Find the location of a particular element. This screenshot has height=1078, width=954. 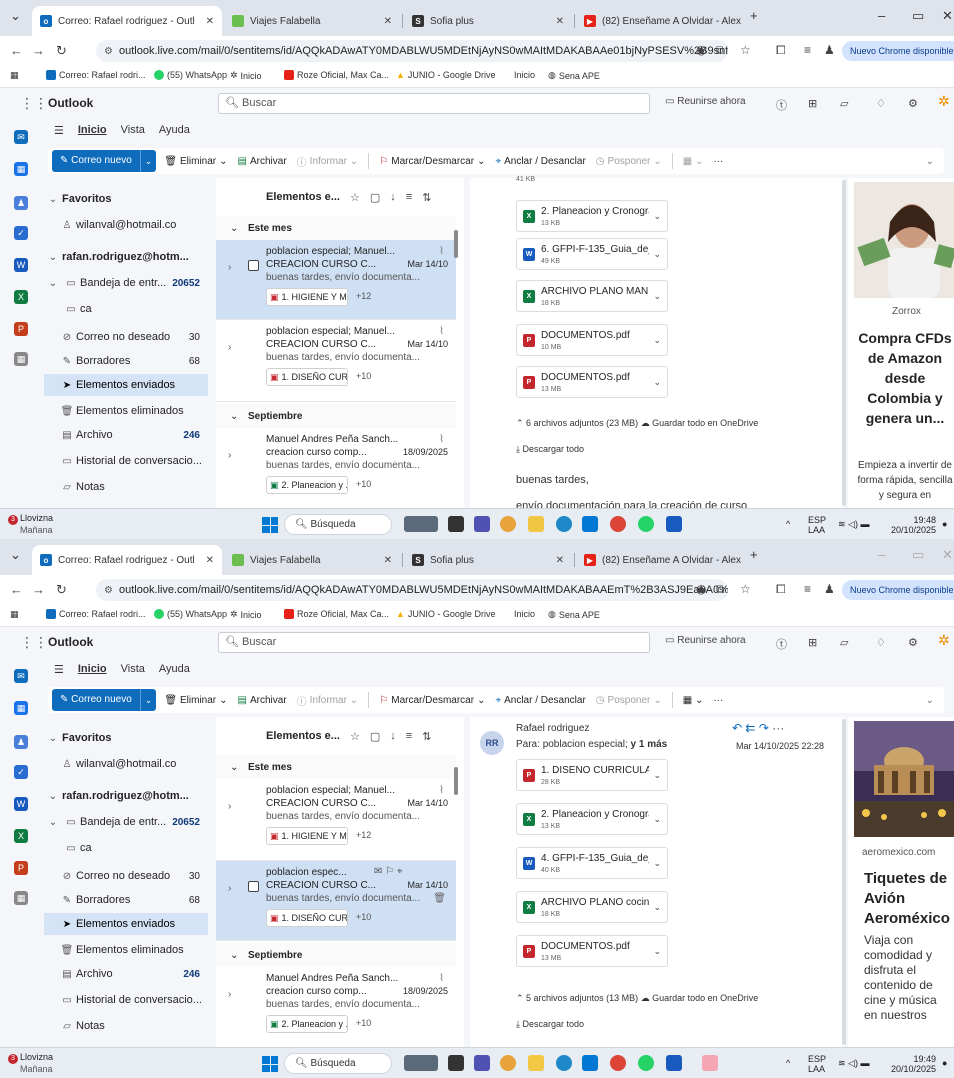

collapse-ribbon-icon: ⌄ is located at coordinates (930, 700).